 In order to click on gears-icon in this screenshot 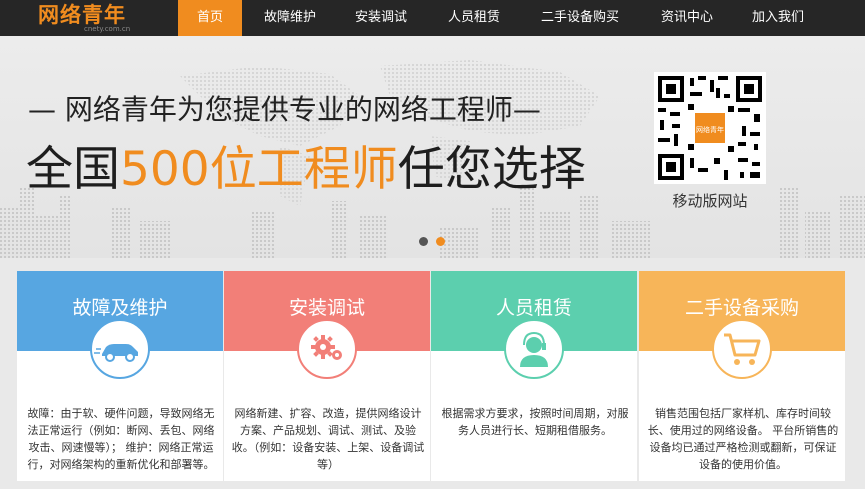, I will do `click(327, 349)`.